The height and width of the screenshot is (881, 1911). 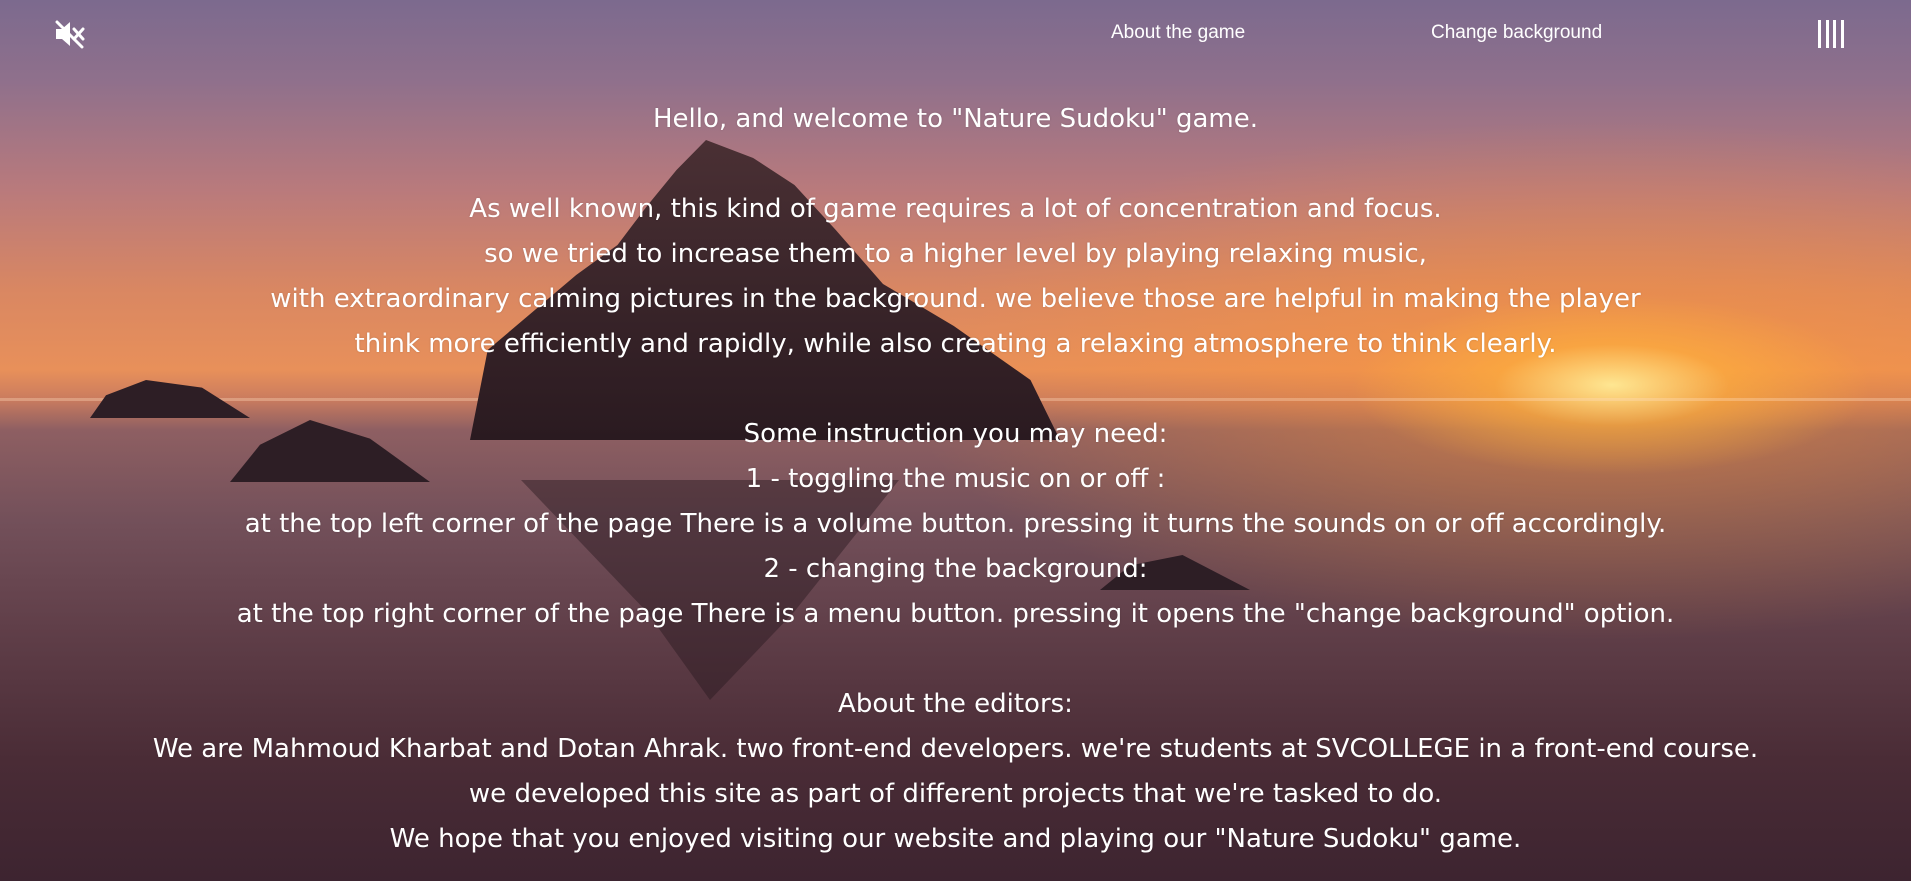 I want to click on instructions-title: Some instruction you may need:, so click(x=955, y=434).